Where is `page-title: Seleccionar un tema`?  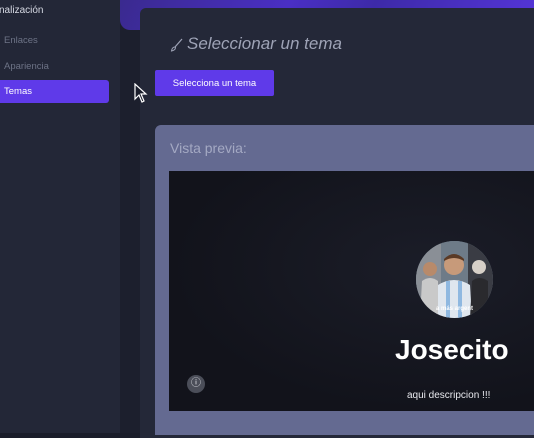
page-title: Seleccionar un tema is located at coordinates (256, 44).